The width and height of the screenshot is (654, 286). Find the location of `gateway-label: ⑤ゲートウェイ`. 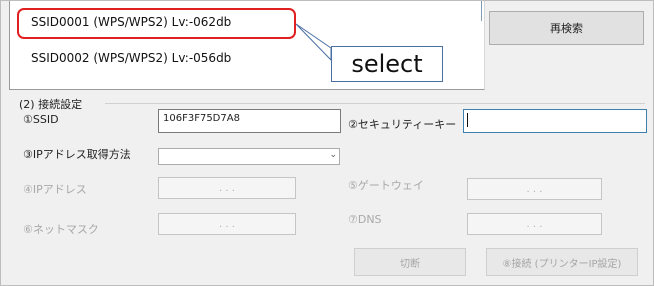

gateway-label: ⑤ゲートウェイ is located at coordinates (386, 185).